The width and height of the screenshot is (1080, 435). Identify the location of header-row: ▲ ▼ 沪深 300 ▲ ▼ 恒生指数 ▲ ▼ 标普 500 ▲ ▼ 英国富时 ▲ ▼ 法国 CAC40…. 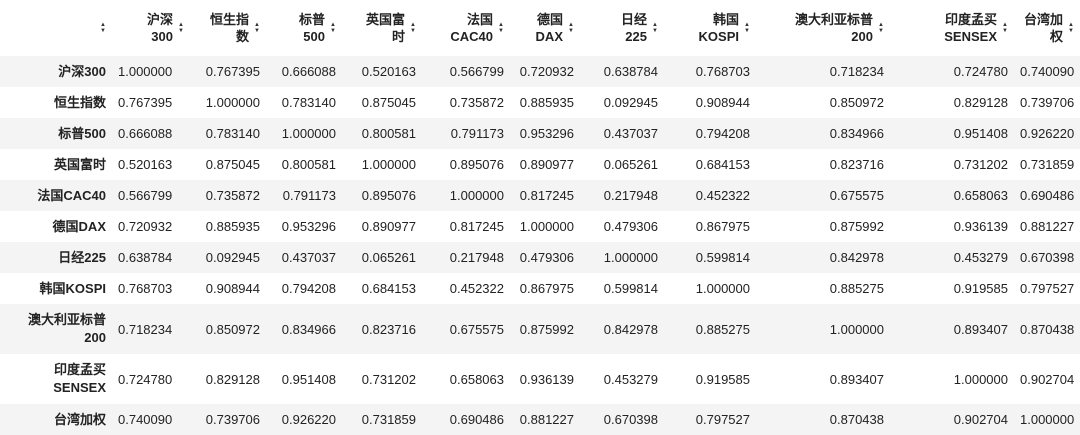
(540, 28).